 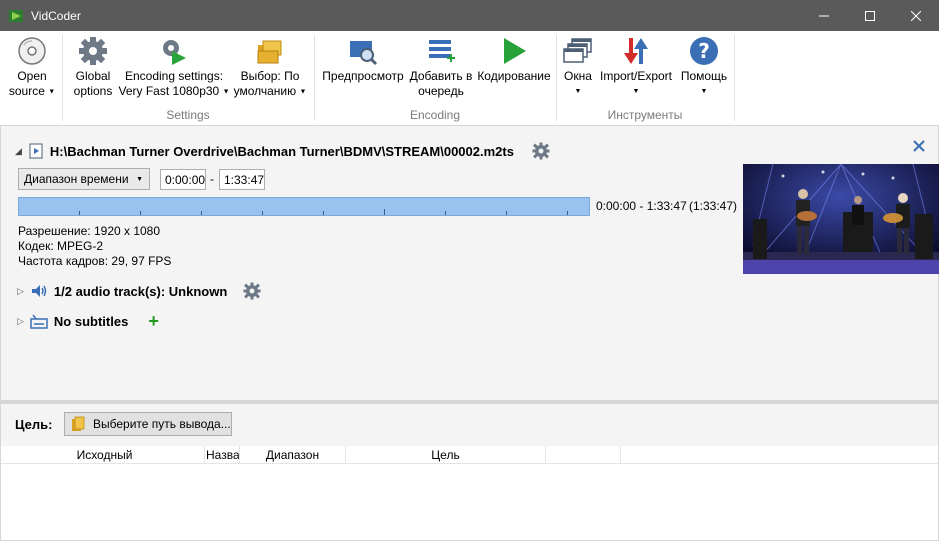 I want to click on framerate-text: Частота кадров: 29, 97 FPS, so click(x=95, y=261).